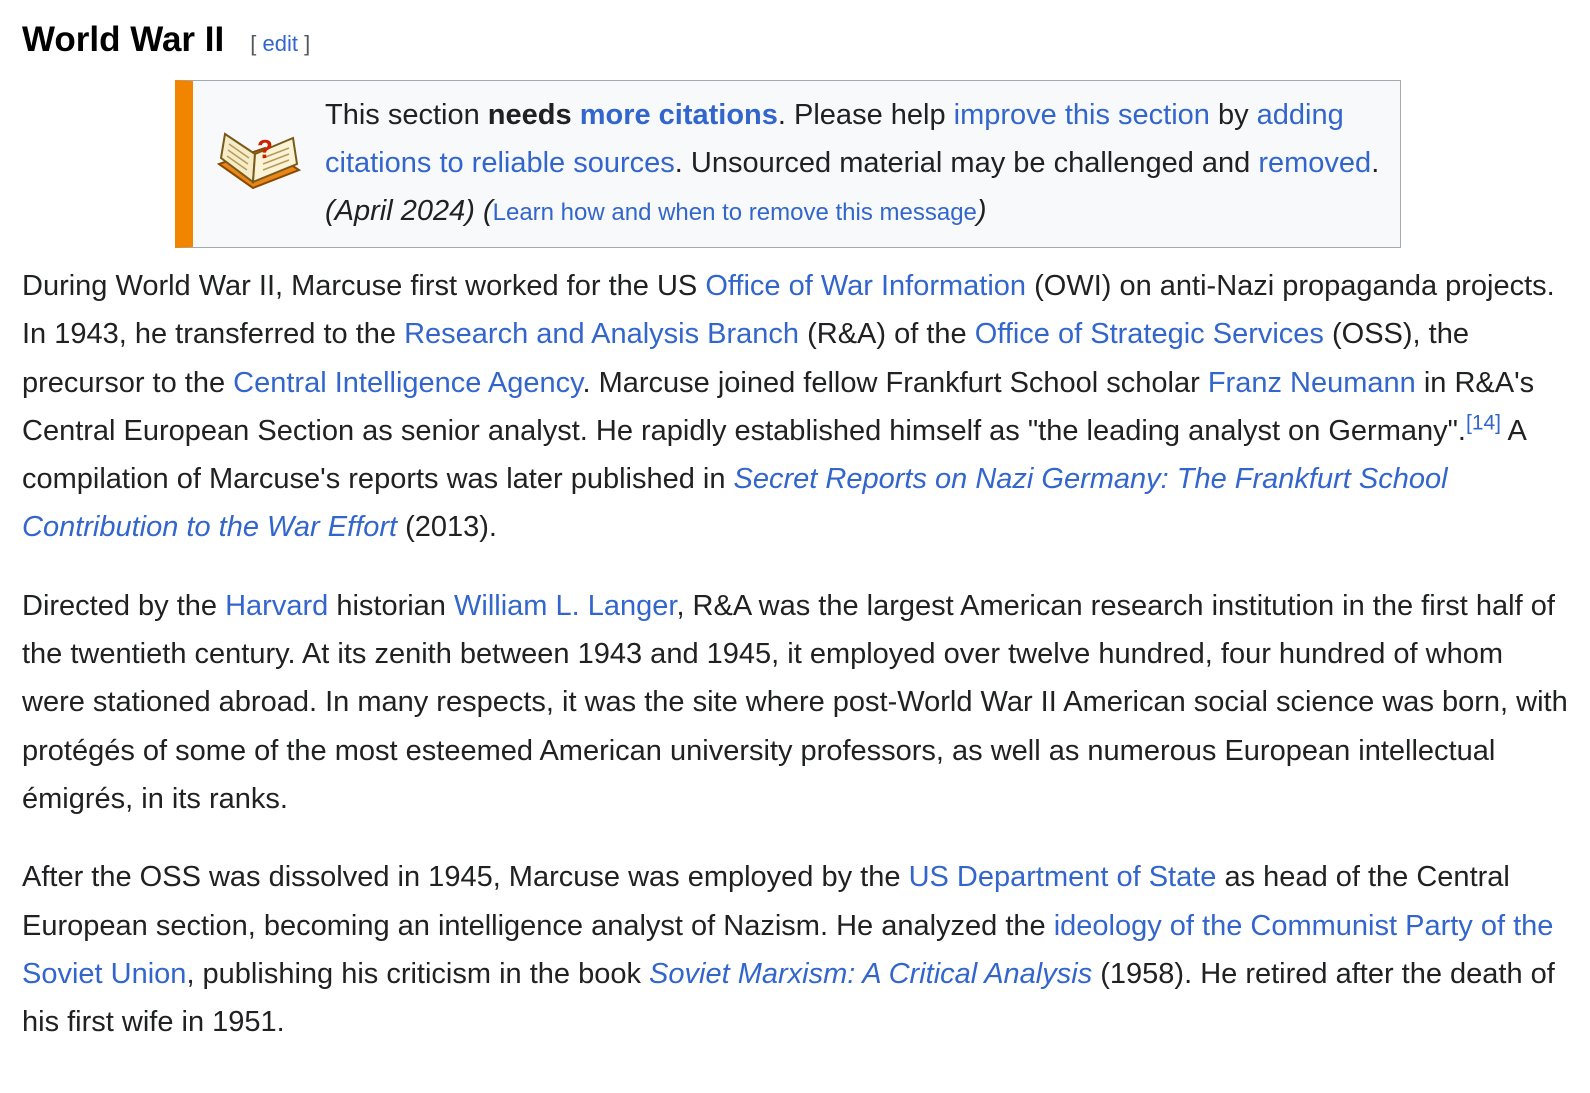 Image resolution: width=1590 pixels, height=1093 pixels. Describe the element at coordinates (565, 606) in the screenshot. I see `william-langer-link: William L. Langer` at that location.